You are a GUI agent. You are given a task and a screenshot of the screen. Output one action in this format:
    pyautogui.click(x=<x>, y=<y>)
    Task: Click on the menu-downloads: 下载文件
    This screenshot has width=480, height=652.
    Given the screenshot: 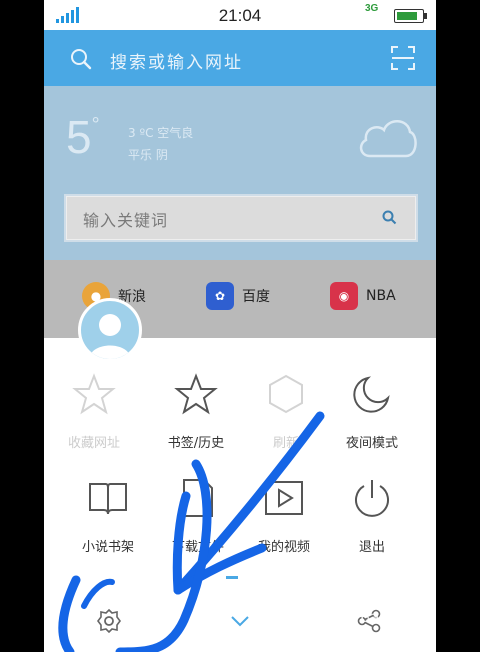 What is the action you would take?
    pyautogui.click(x=198, y=515)
    